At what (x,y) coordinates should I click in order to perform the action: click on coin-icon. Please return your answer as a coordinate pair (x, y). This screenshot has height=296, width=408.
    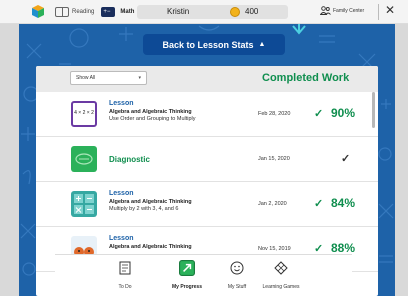
    Looking at the image, I should click on (235, 12).